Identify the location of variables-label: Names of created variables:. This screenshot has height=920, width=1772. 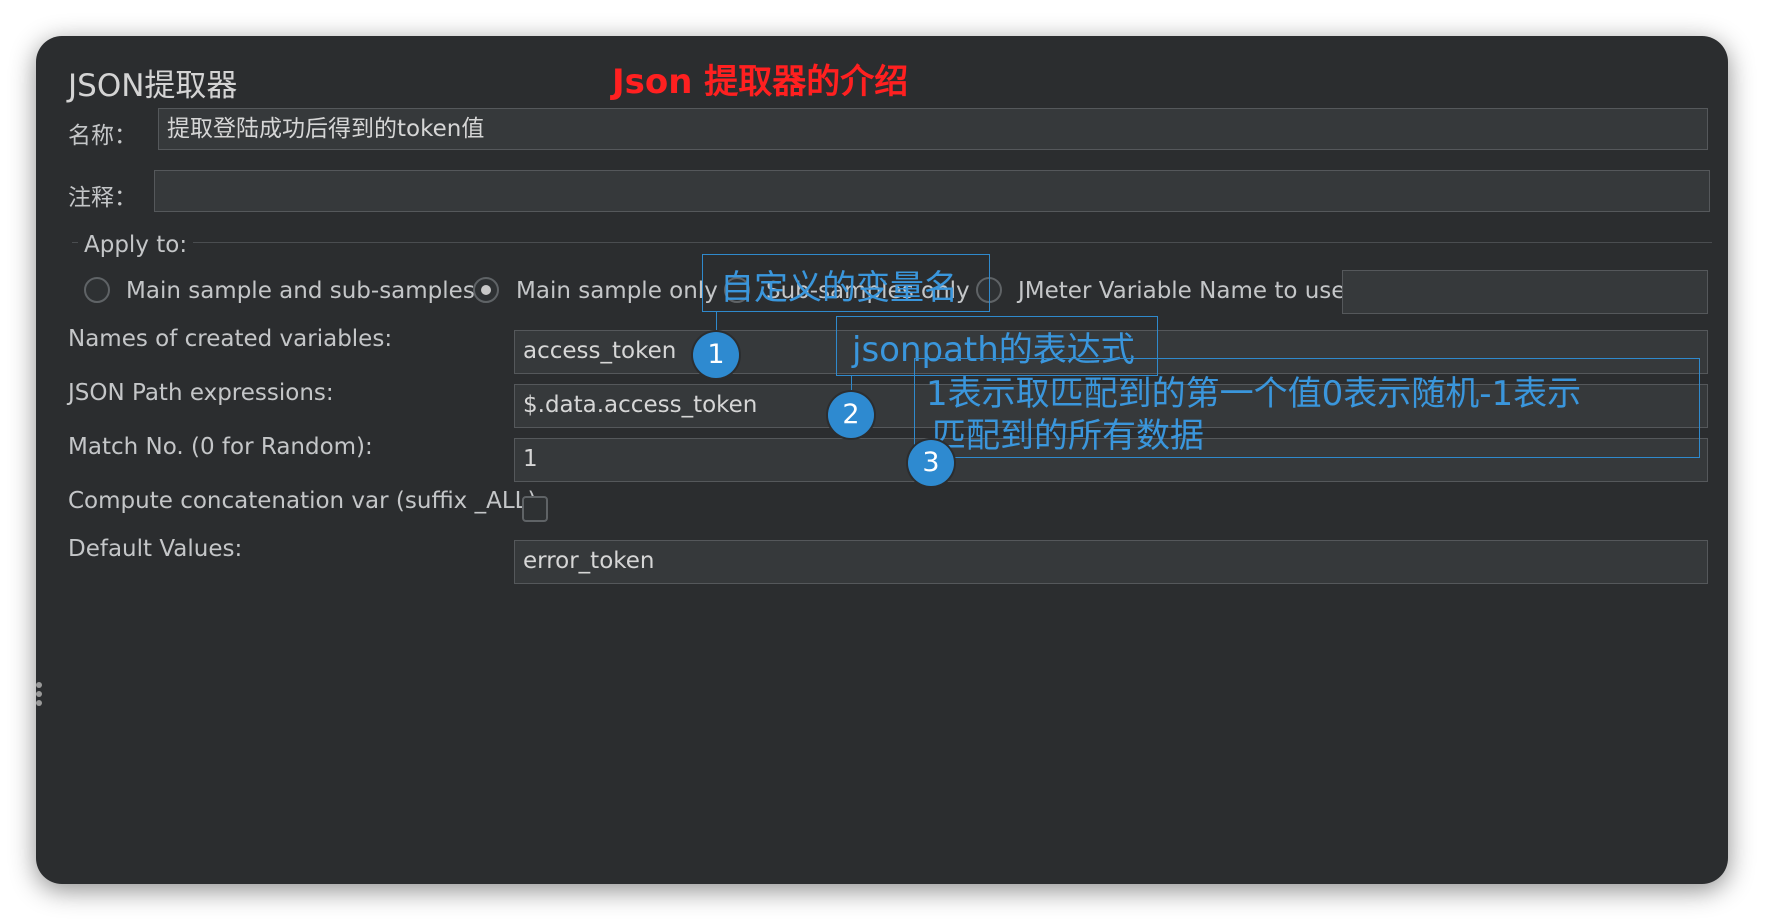
(230, 339).